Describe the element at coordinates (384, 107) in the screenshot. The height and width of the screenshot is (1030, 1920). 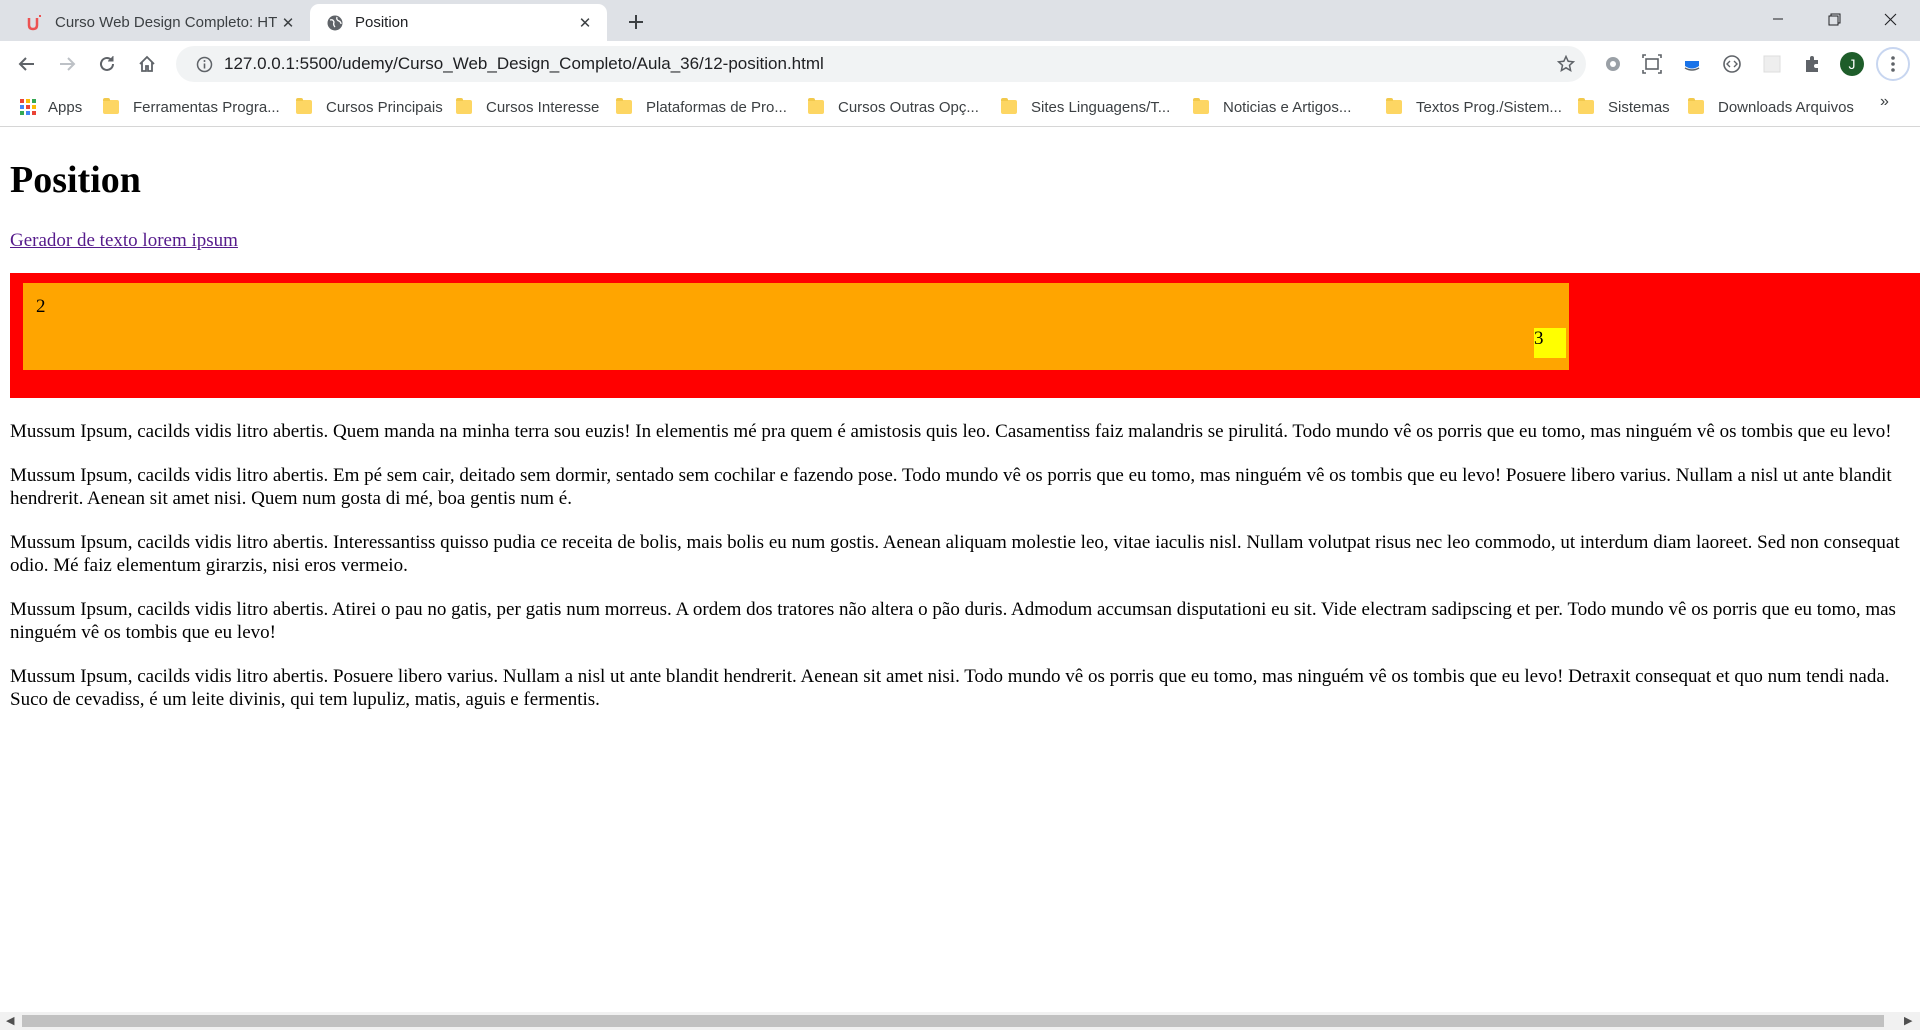
I see `bookmark-label: Cursos Principais` at that location.